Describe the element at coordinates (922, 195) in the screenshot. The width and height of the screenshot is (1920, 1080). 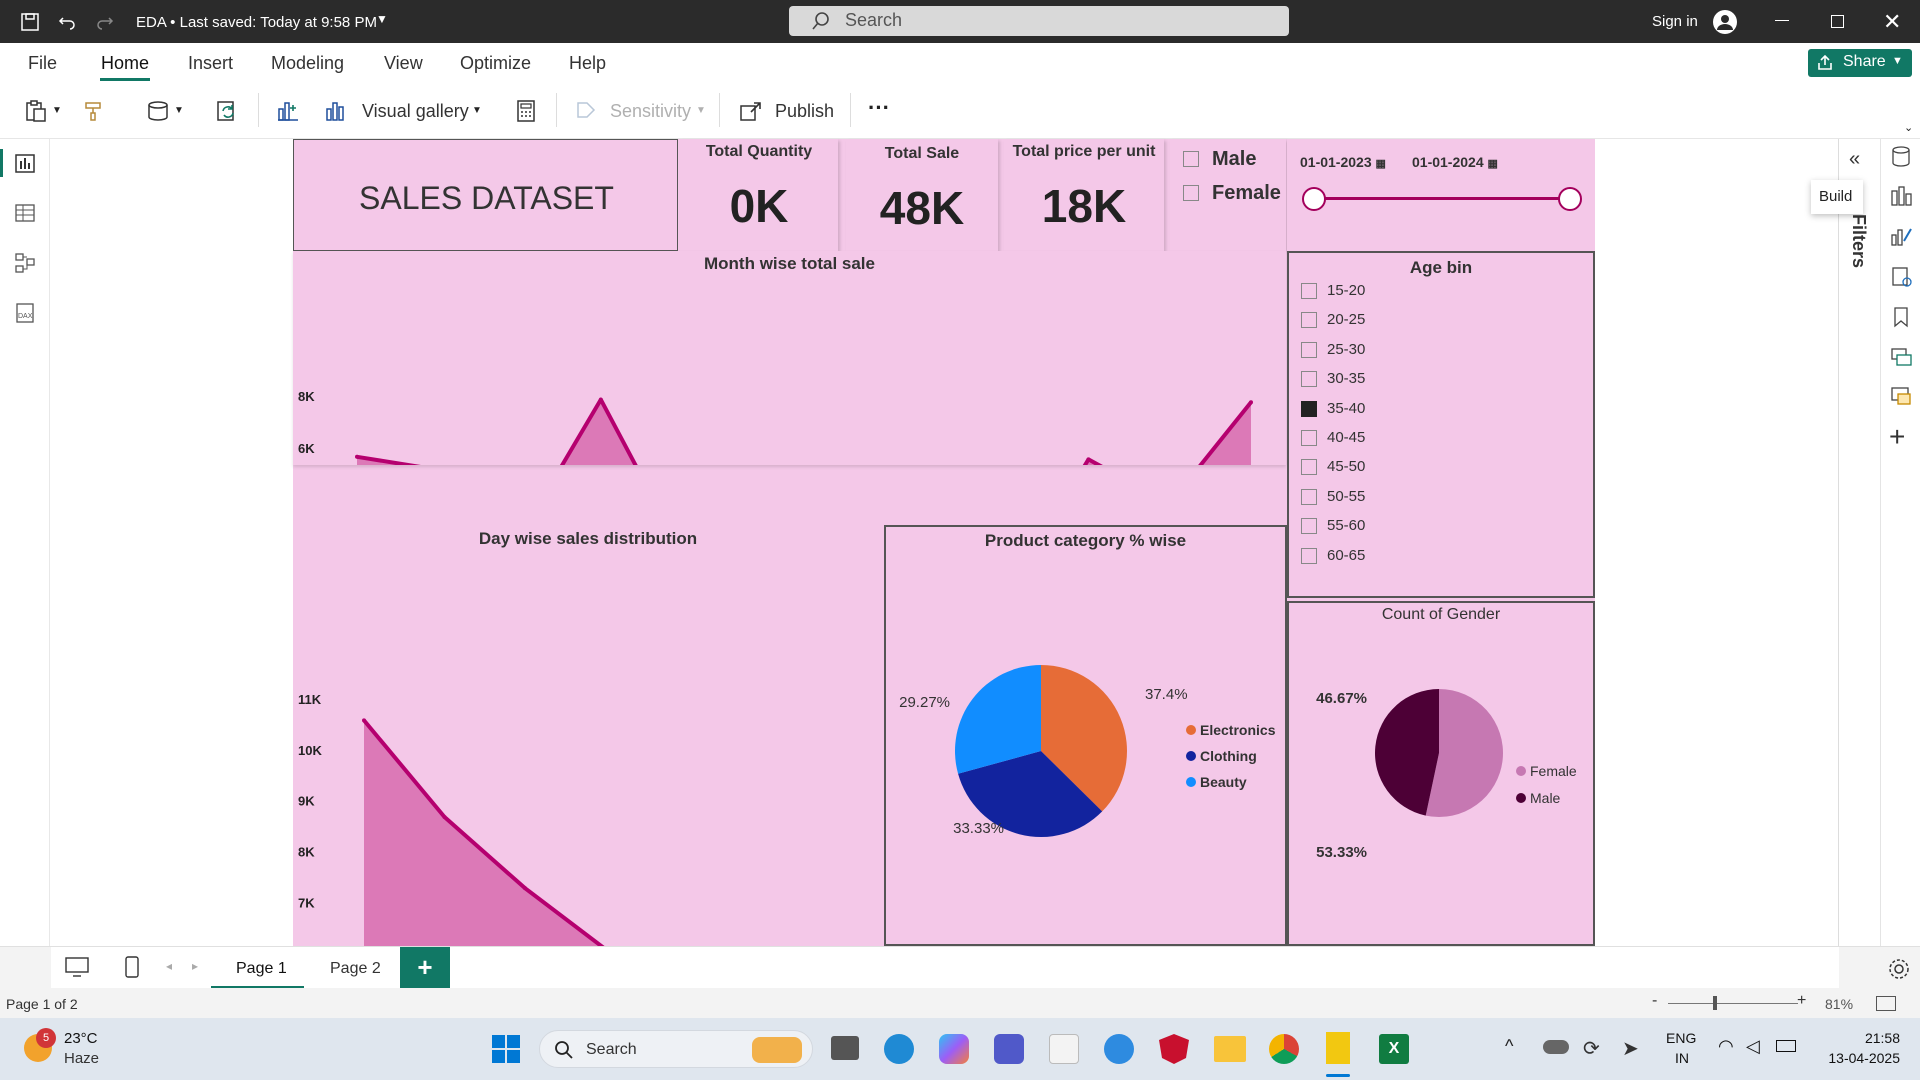
I see `kpi-card-total-sale: Total Sale 48K` at that location.